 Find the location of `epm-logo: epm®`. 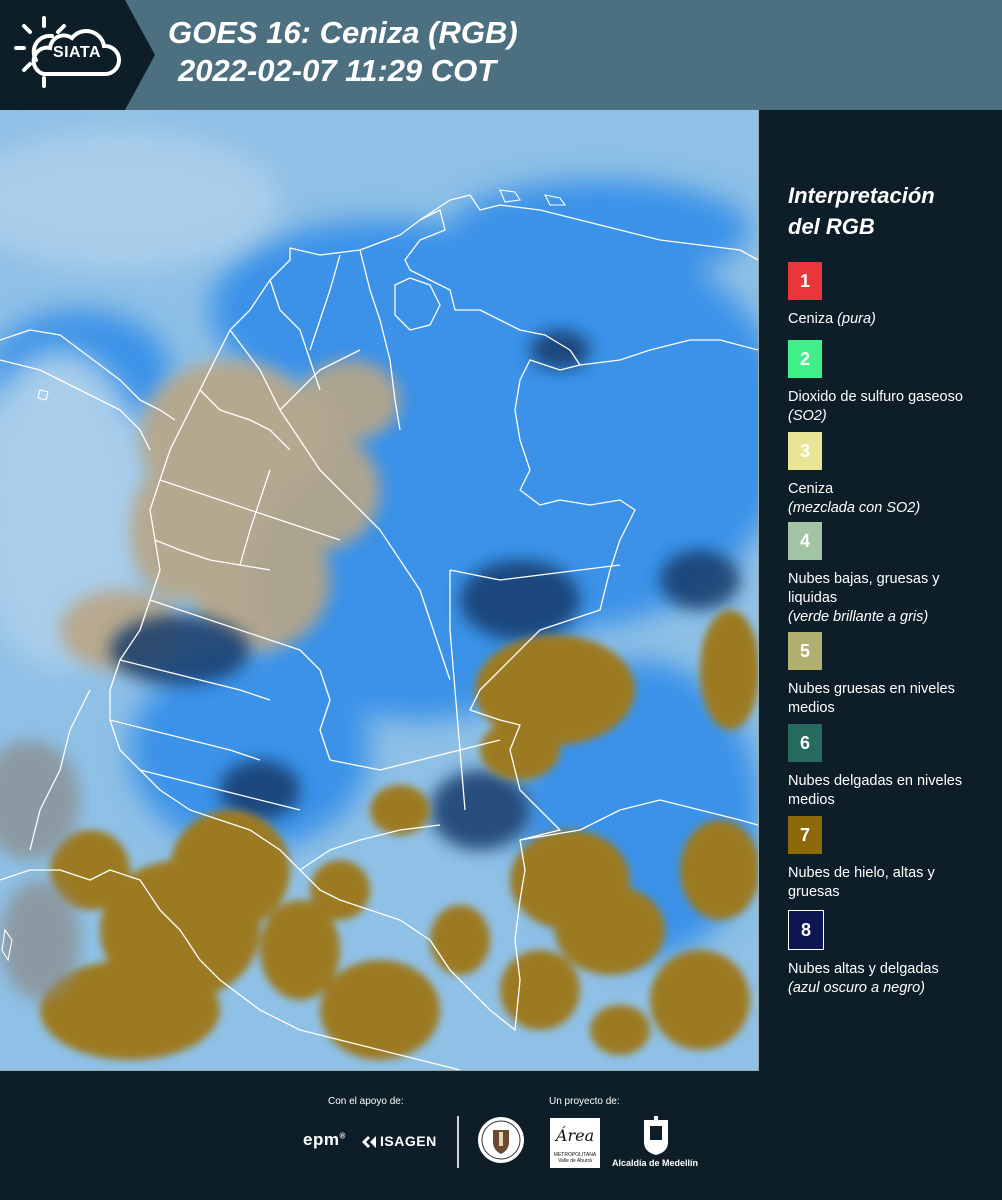

epm-logo: epm® is located at coordinates (324, 1140).